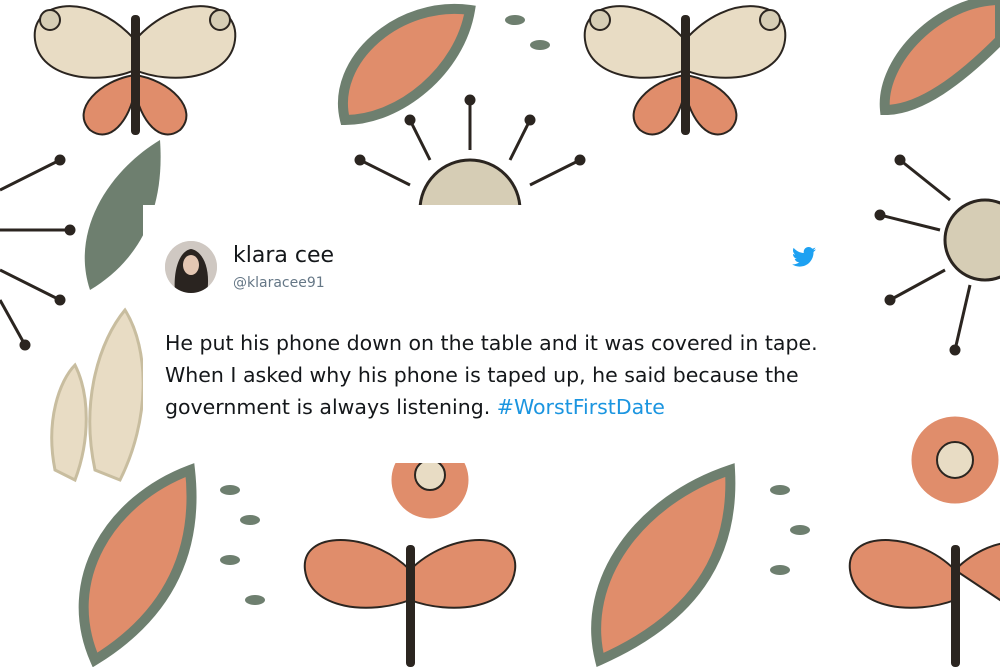 This screenshot has width=1000, height=667. I want to click on flower-icon, so click(954, 460).